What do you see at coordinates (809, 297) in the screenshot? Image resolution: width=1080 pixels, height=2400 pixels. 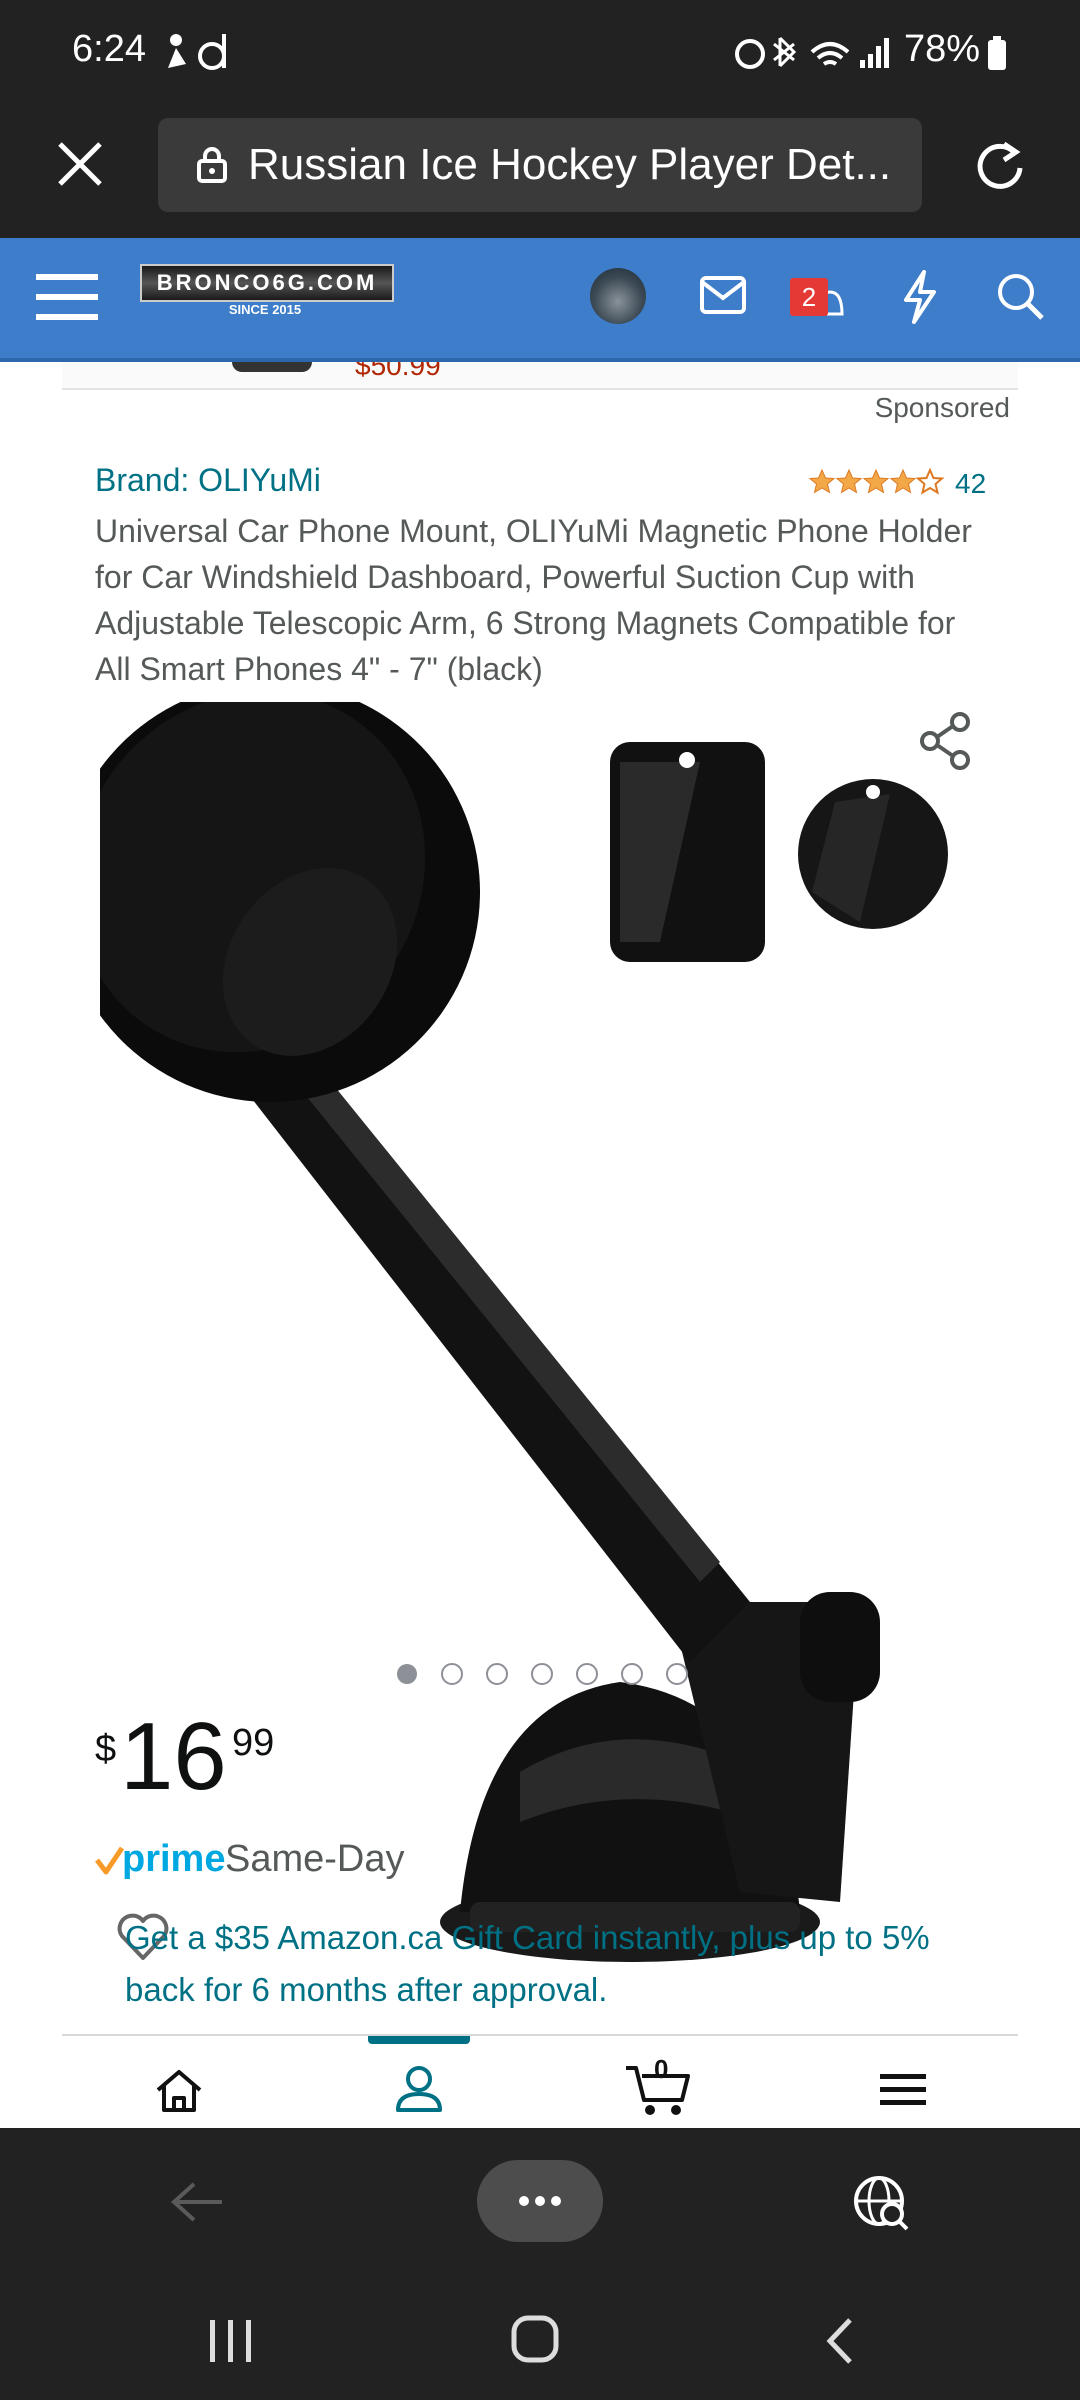 I see `notification-badge: 2` at bounding box center [809, 297].